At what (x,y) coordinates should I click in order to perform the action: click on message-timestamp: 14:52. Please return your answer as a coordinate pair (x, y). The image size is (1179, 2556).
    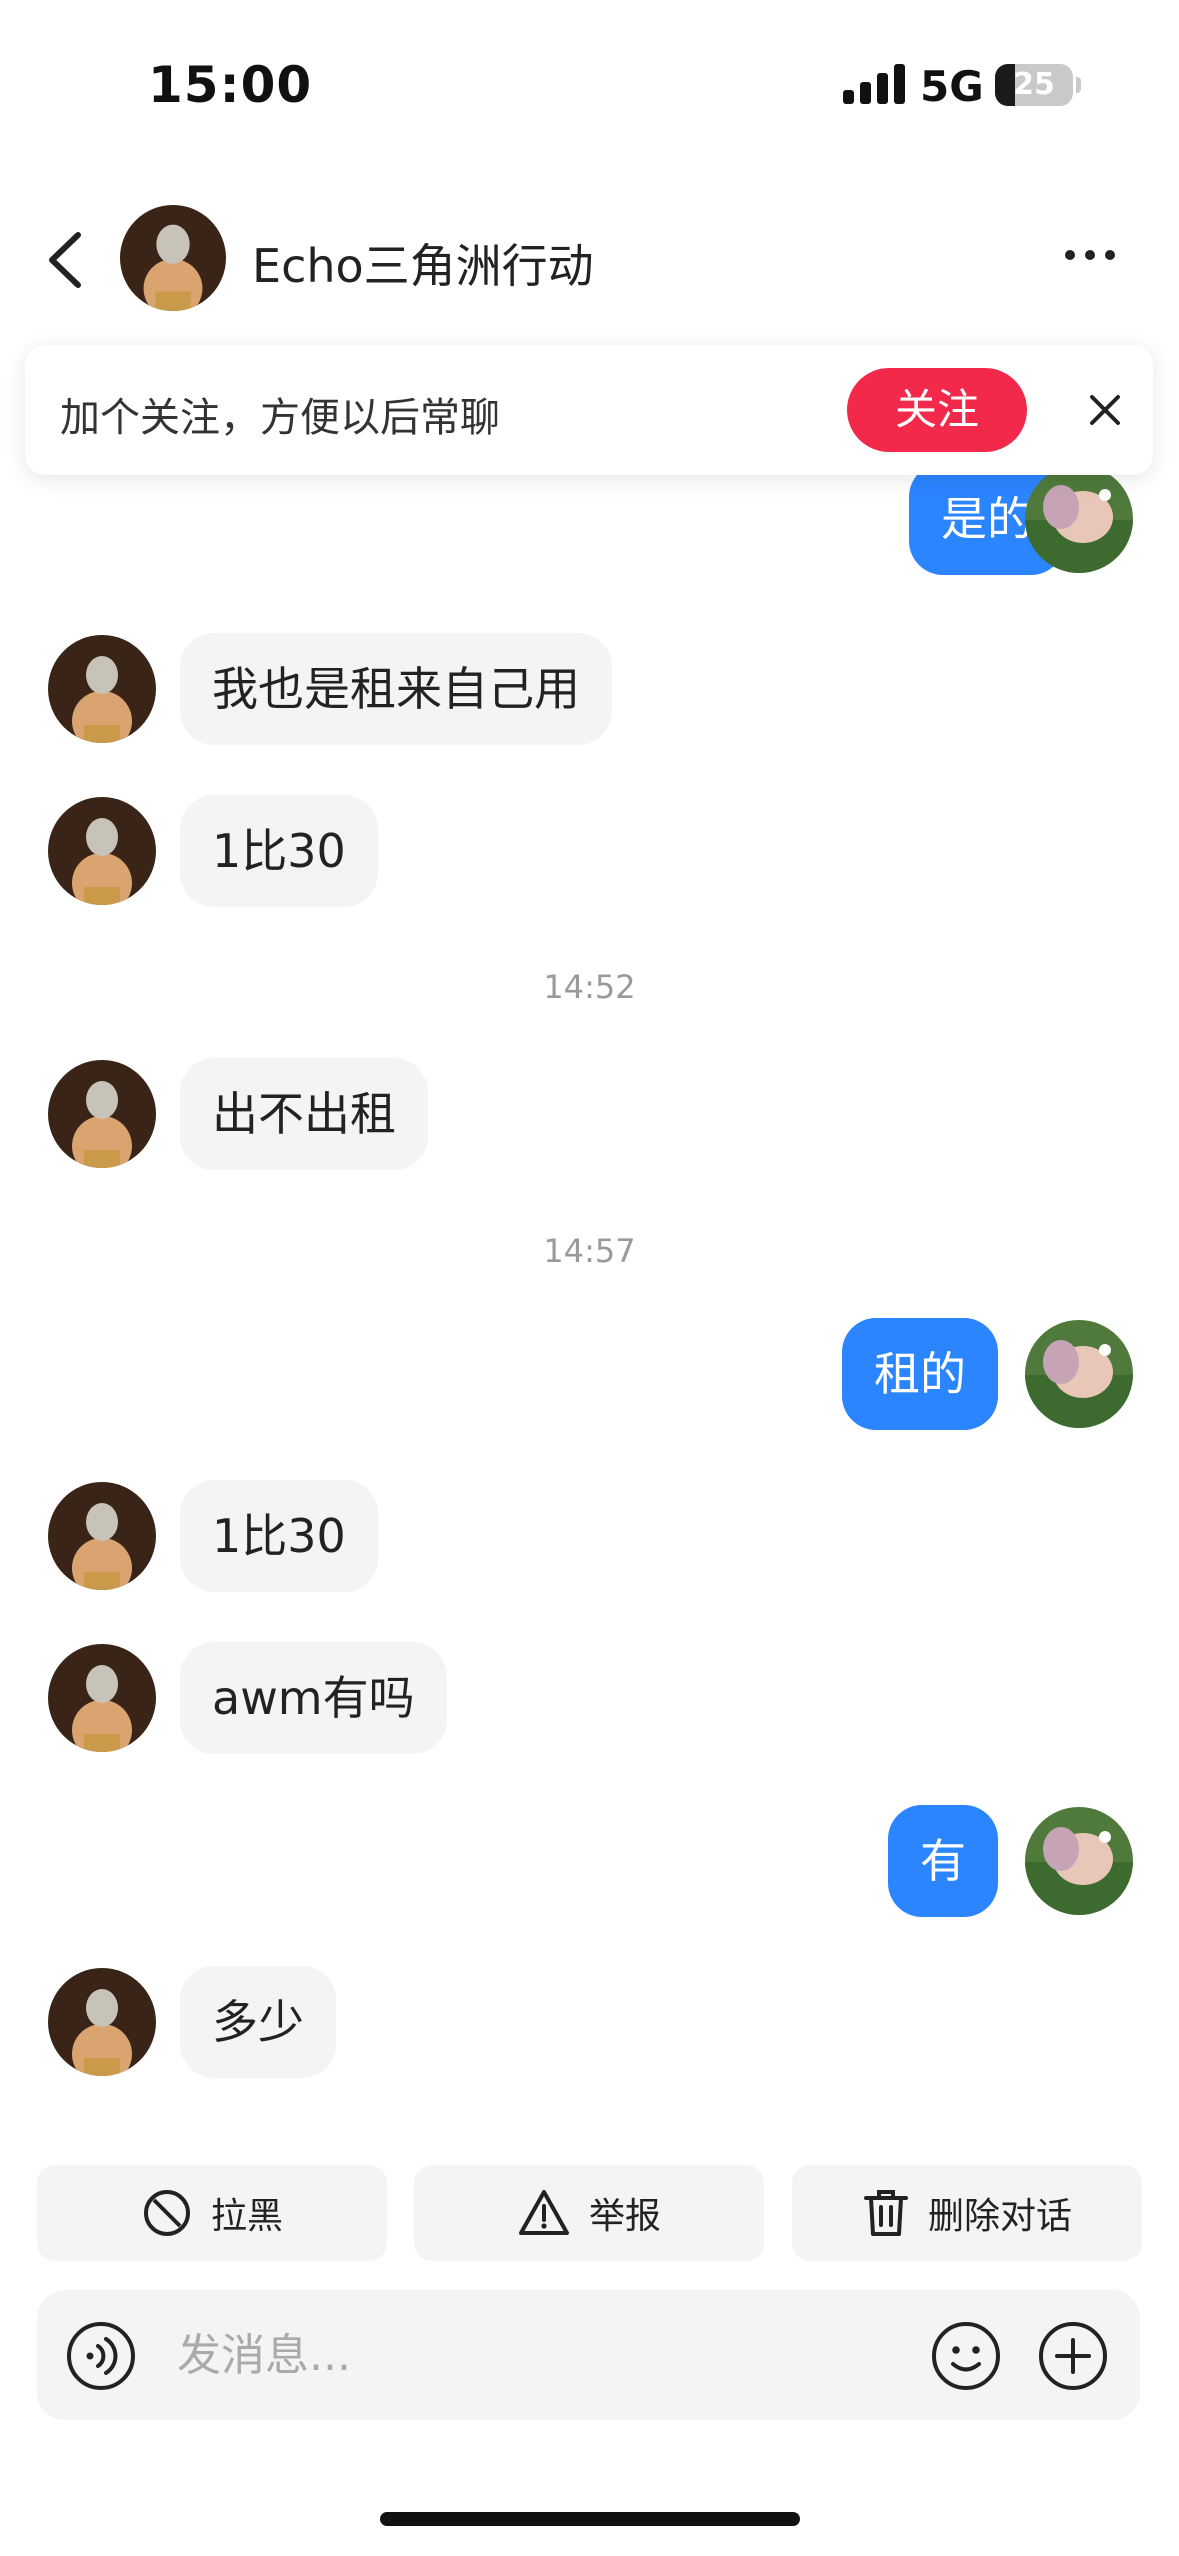
    Looking at the image, I should click on (589, 987).